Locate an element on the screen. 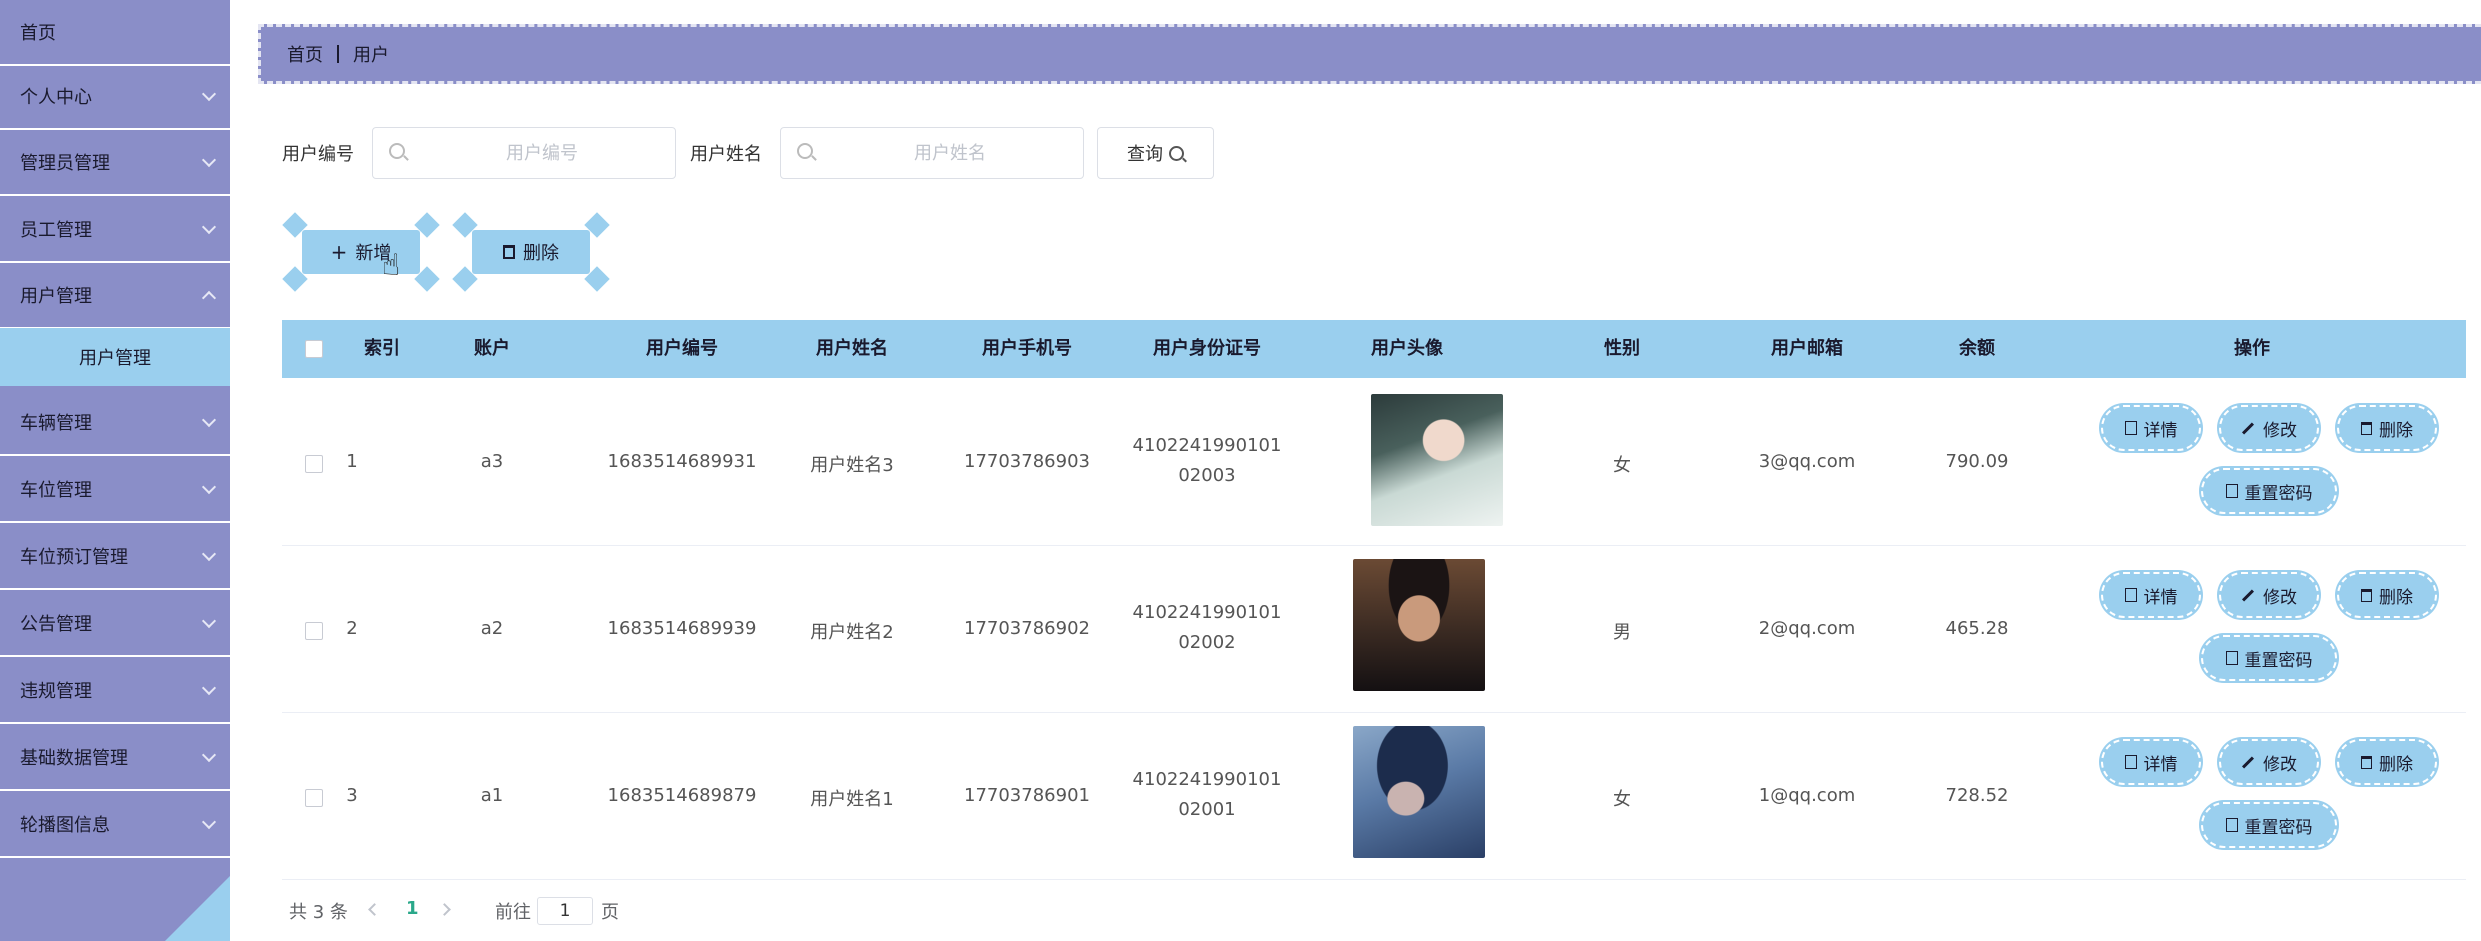 The image size is (2481, 941). breadcrumb: 首页 用户 is located at coordinates (1369, 54).